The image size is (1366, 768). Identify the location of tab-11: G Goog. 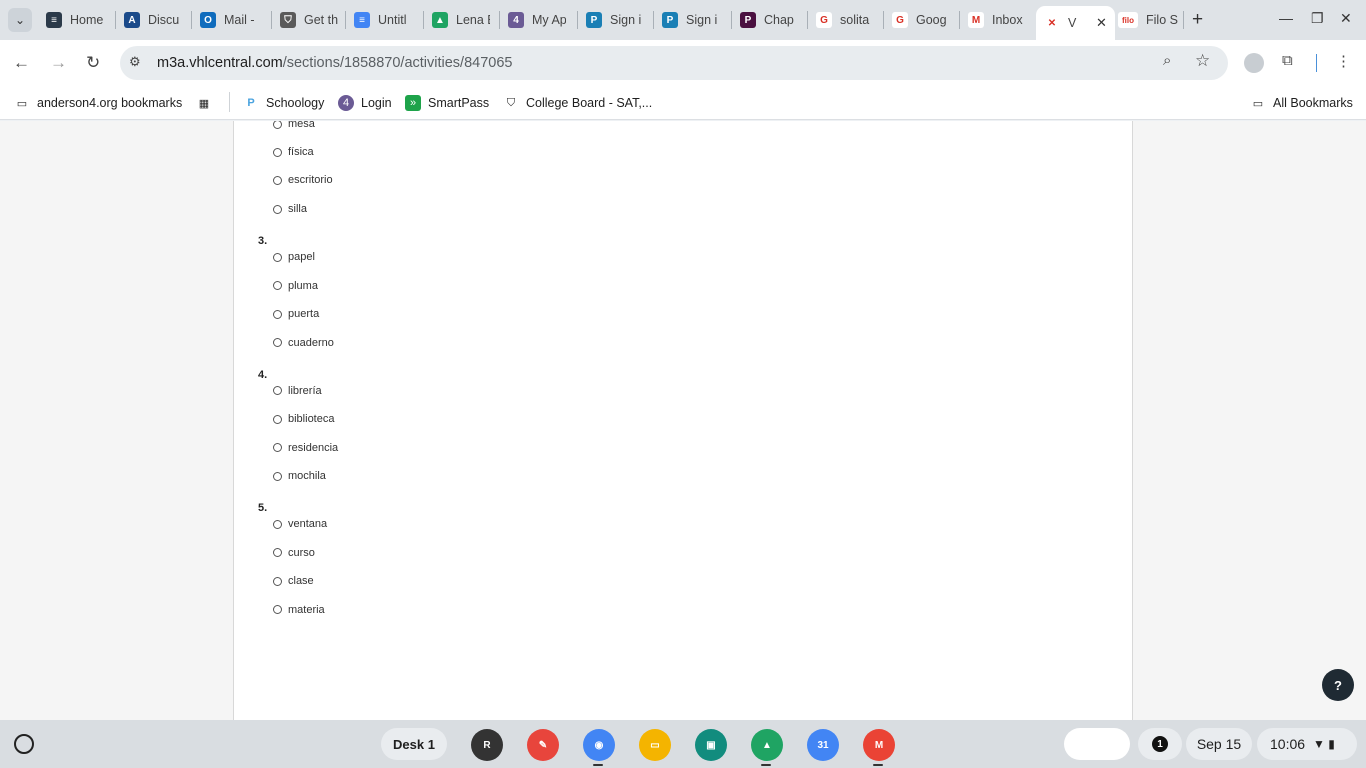
(921, 20).